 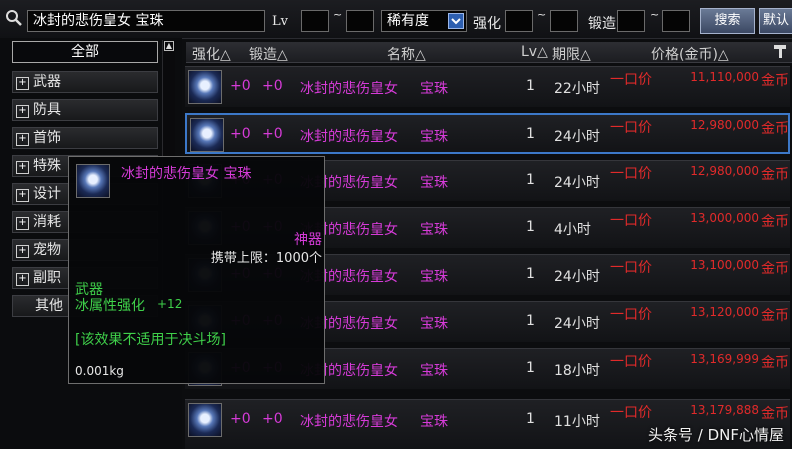 I want to click on column-price: 价格(金币)△, so click(x=690, y=54).